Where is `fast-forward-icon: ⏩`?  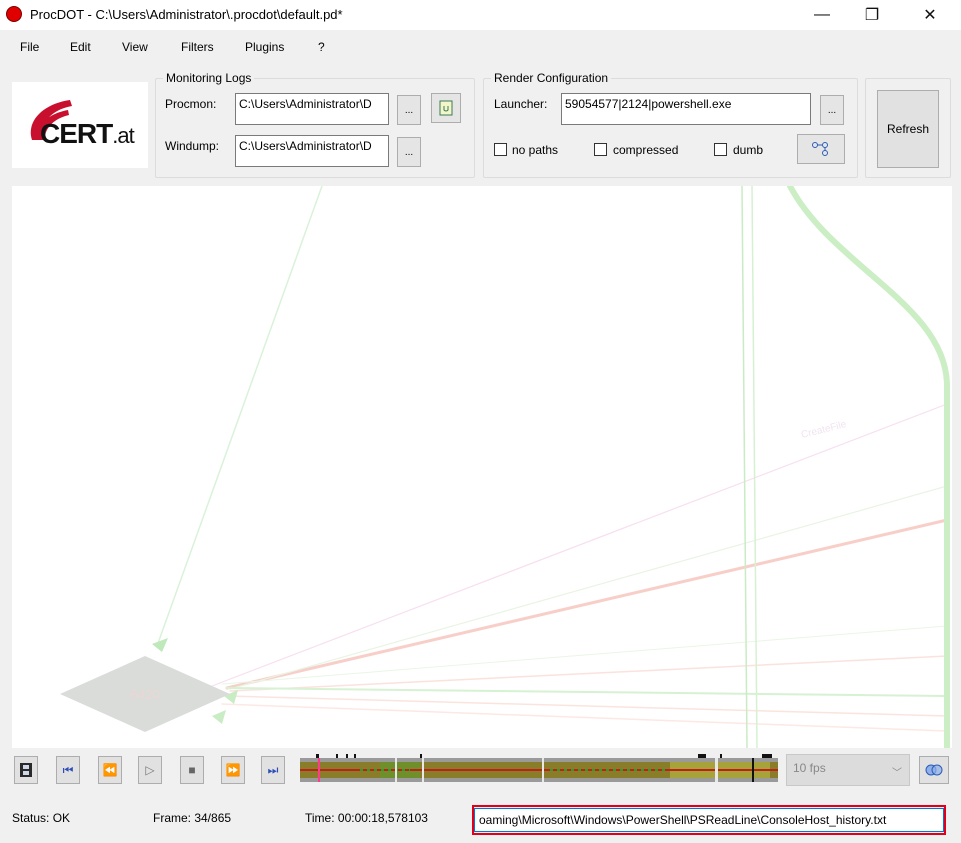 fast-forward-icon: ⏩ is located at coordinates (233, 770).